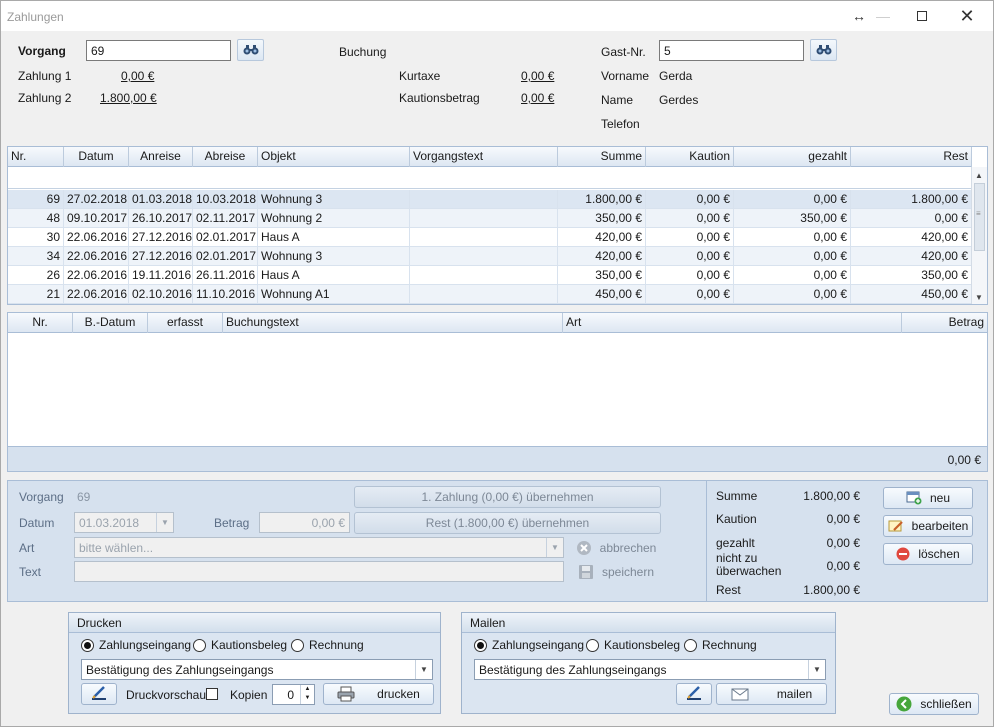 Image resolution: width=994 pixels, height=727 pixels. I want to click on col-gezahlt: gezahlt, so click(792, 157).